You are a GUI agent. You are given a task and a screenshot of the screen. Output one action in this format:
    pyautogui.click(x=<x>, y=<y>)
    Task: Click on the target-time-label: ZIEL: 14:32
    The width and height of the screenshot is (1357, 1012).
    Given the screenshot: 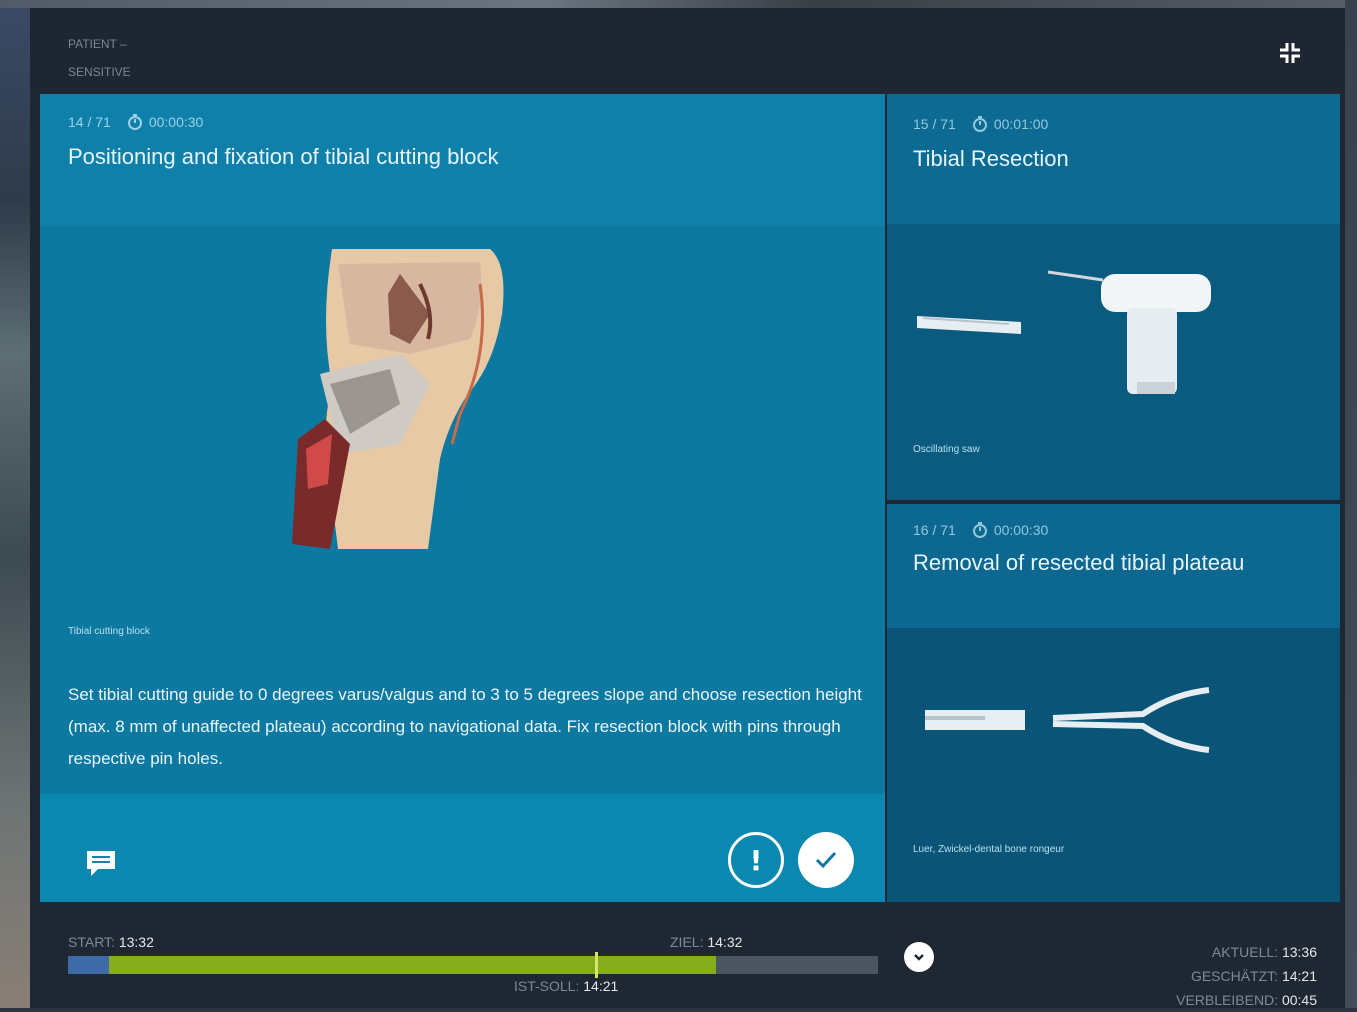 What is the action you would take?
    pyautogui.click(x=706, y=942)
    